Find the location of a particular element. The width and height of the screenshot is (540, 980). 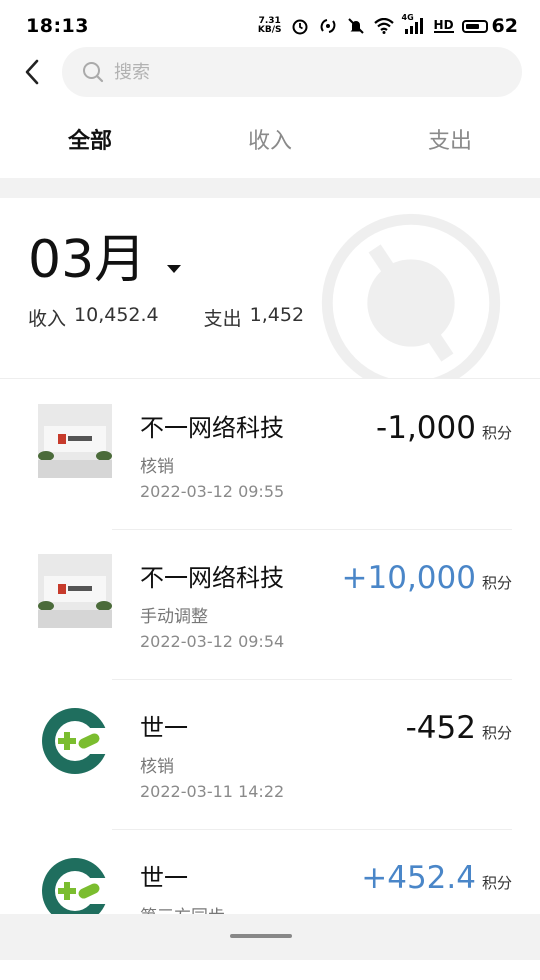

wifi-icon is located at coordinates (383, 26).